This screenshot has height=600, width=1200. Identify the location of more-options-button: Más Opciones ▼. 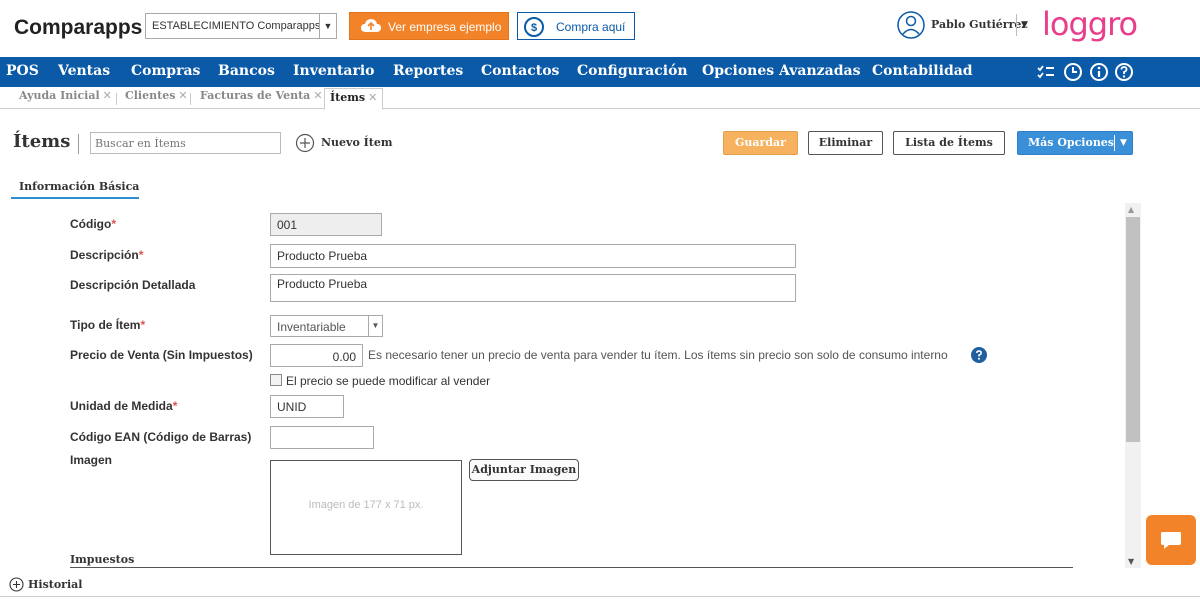
(1075, 143).